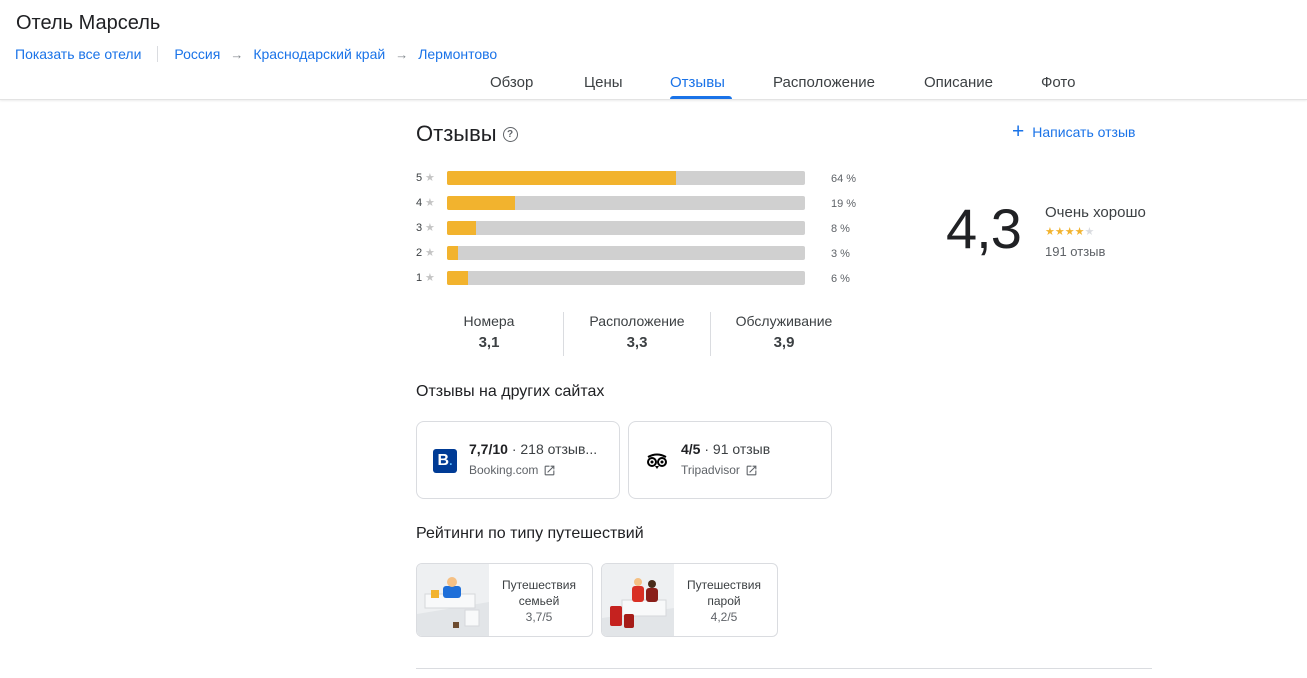  Describe the element at coordinates (691, 449) in the screenshot. I see `site-rating: 4/5` at that location.